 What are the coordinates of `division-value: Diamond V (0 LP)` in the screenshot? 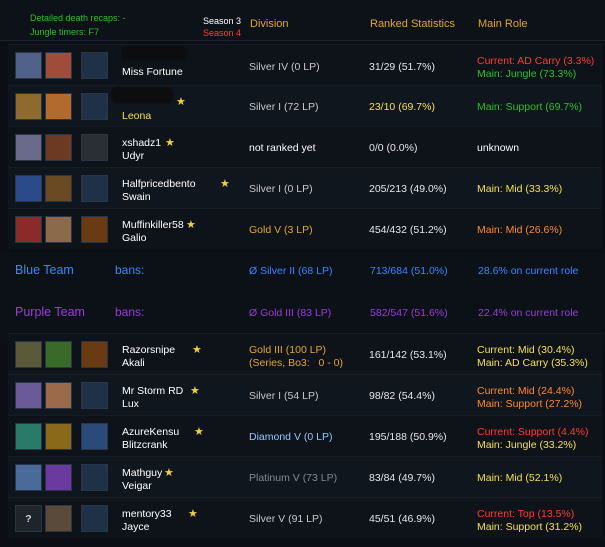 It's located at (291, 437).